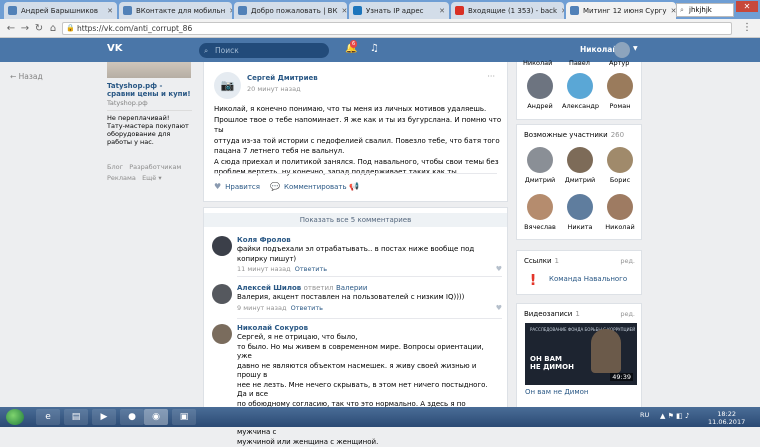  I want to click on address-bar: 🔒 https://vk.com/anti_corrupt_86, so click(397, 28).